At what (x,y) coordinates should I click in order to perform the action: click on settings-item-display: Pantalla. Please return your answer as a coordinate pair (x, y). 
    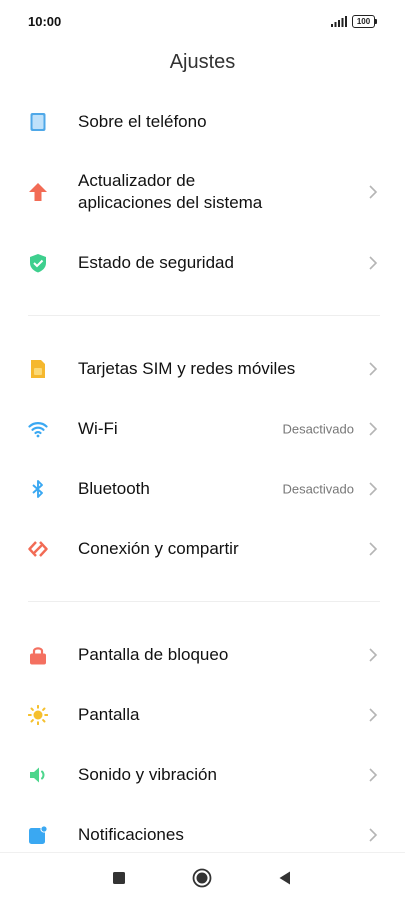
    Looking at the image, I should click on (202, 715).